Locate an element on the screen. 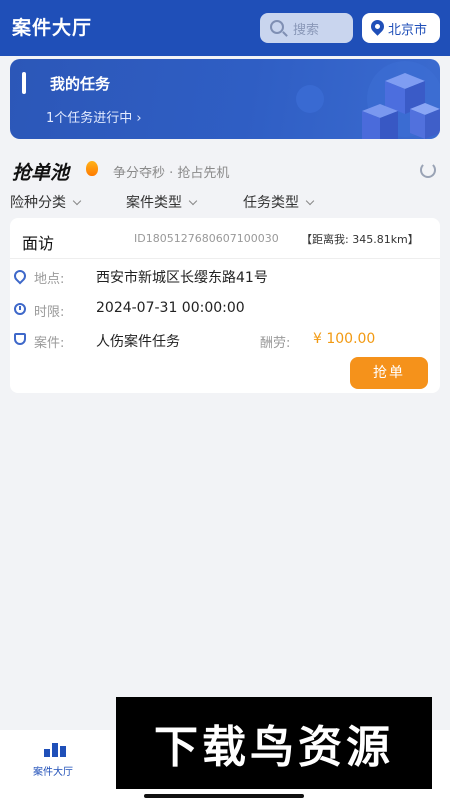 This screenshot has width=450, height=800. reward-value: ¥ 100.00 is located at coordinates (344, 339).